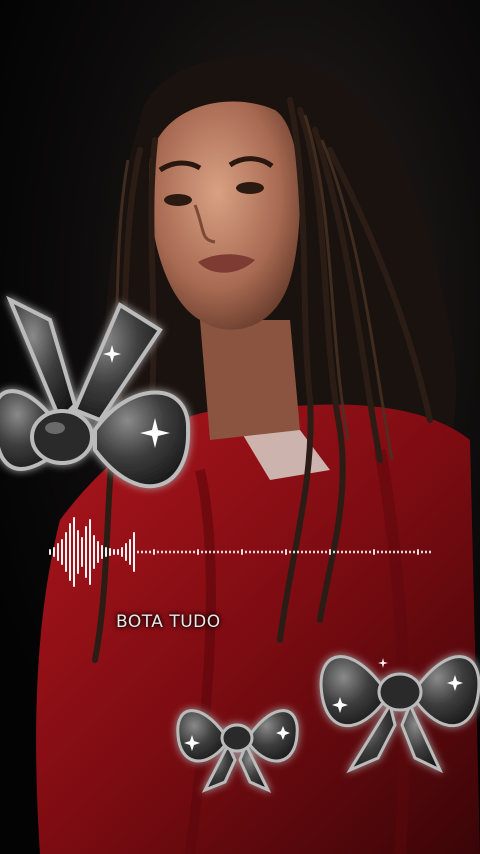 The image size is (480, 854). Describe the element at coordinates (168, 622) in the screenshot. I see `song-title: BOTA TUDO` at that location.